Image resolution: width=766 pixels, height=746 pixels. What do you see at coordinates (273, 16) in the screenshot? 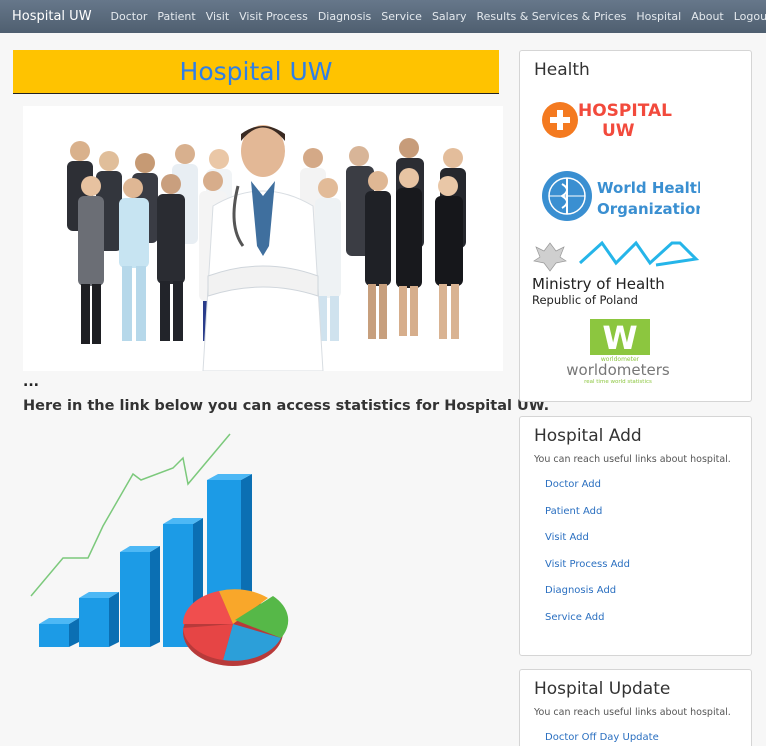
I see `nav-item-visit-process: Visit Process` at bounding box center [273, 16].